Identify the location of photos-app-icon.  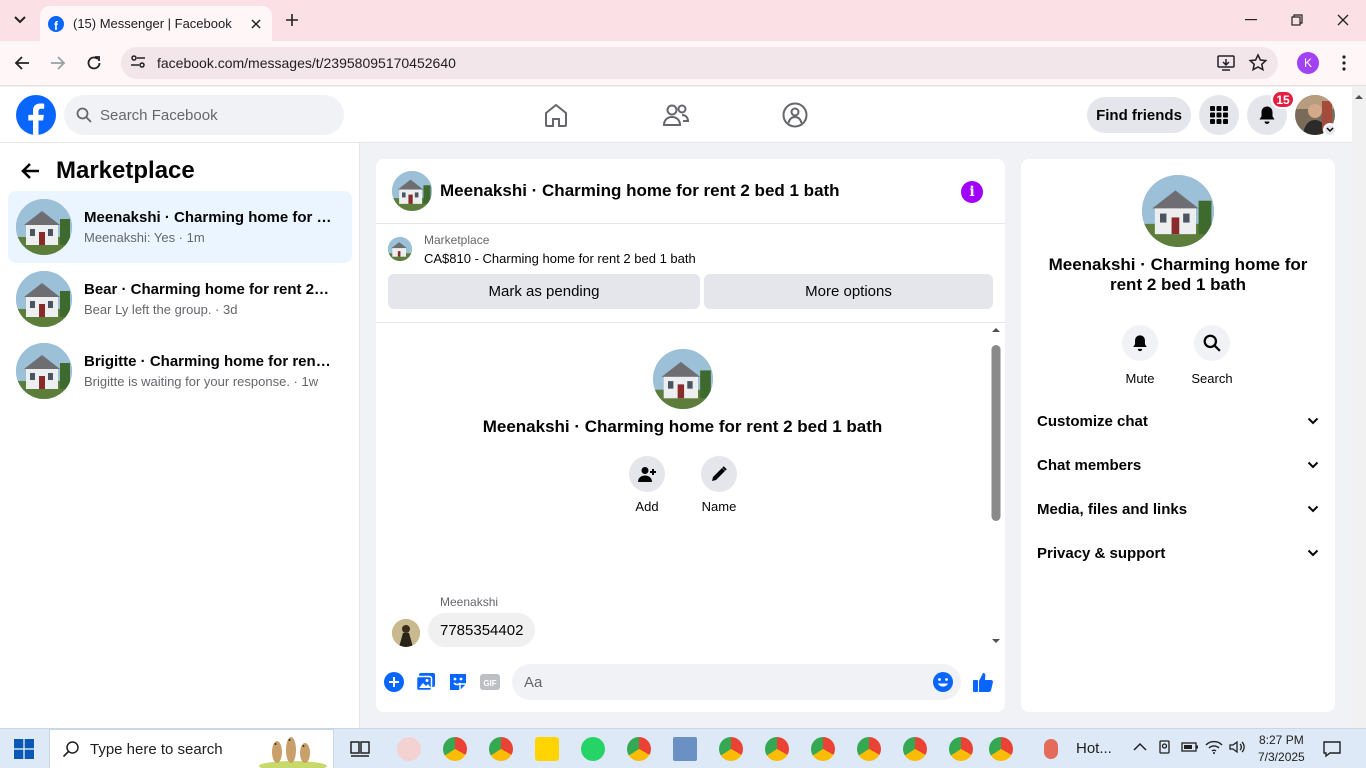
(685, 749).